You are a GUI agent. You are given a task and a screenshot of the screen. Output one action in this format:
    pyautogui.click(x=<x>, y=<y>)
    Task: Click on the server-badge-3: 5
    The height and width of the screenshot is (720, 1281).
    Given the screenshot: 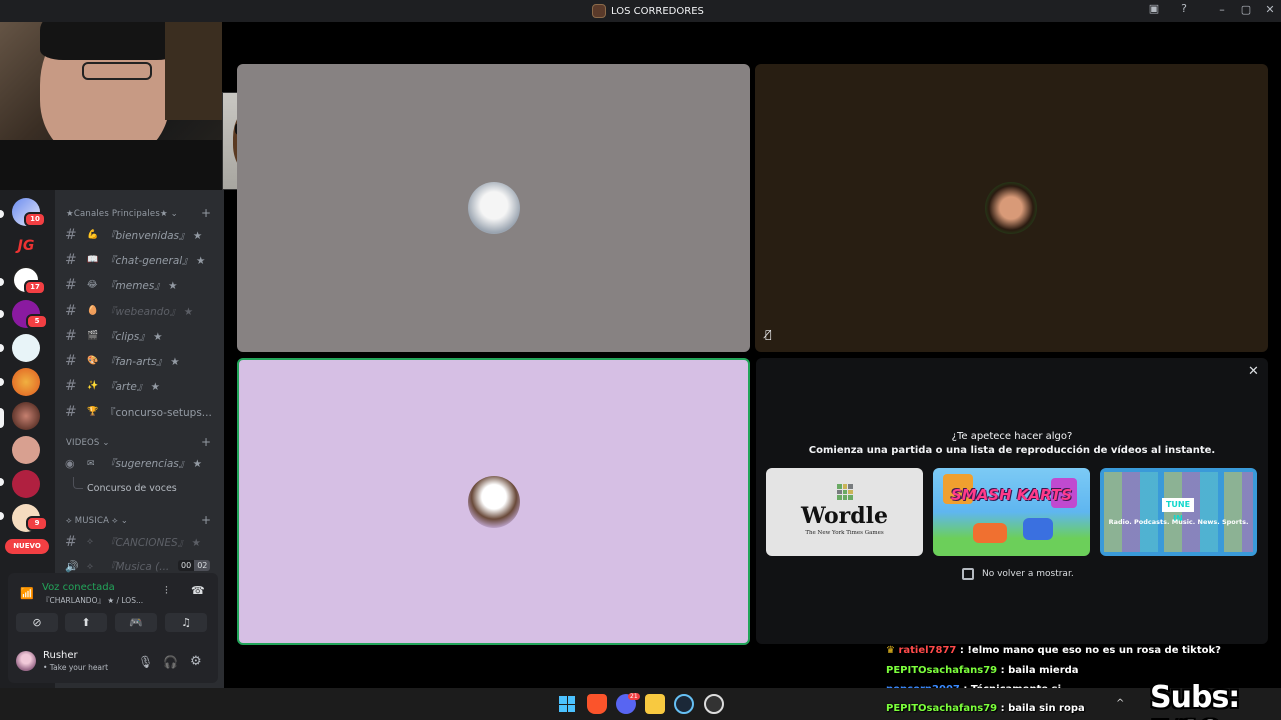 What is the action you would take?
    pyautogui.click(x=37, y=321)
    